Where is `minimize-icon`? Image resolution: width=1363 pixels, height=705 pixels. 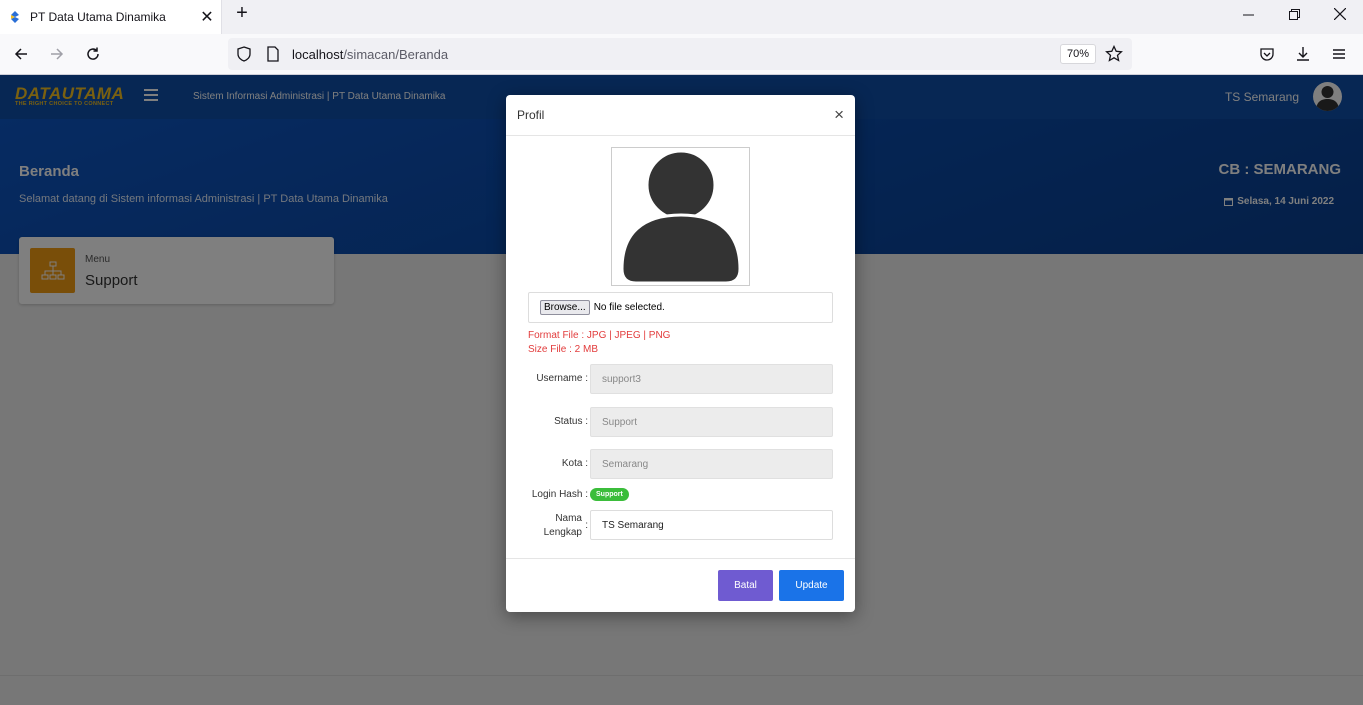 minimize-icon is located at coordinates (1248, 14).